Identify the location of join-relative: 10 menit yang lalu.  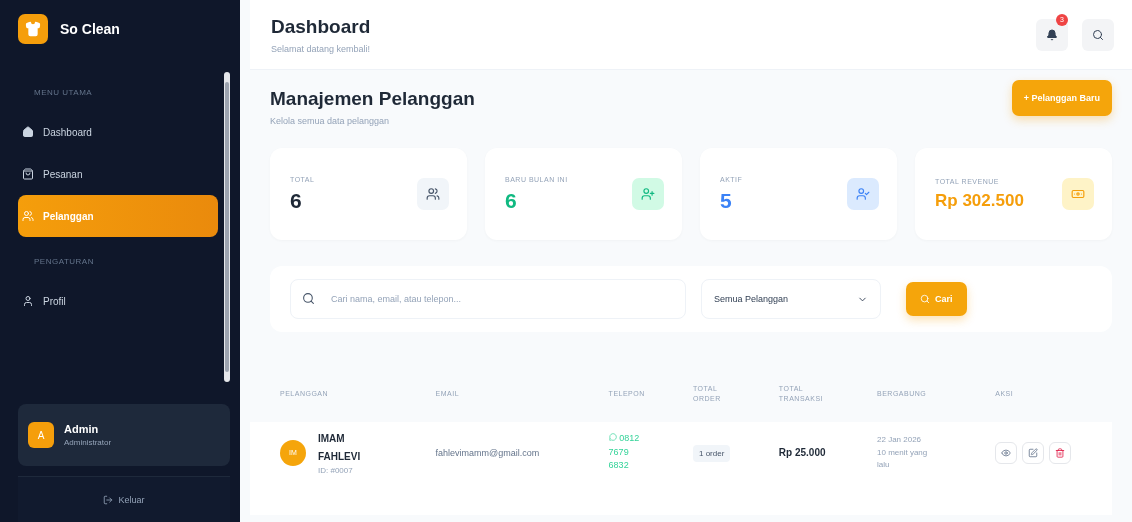
(903, 458).